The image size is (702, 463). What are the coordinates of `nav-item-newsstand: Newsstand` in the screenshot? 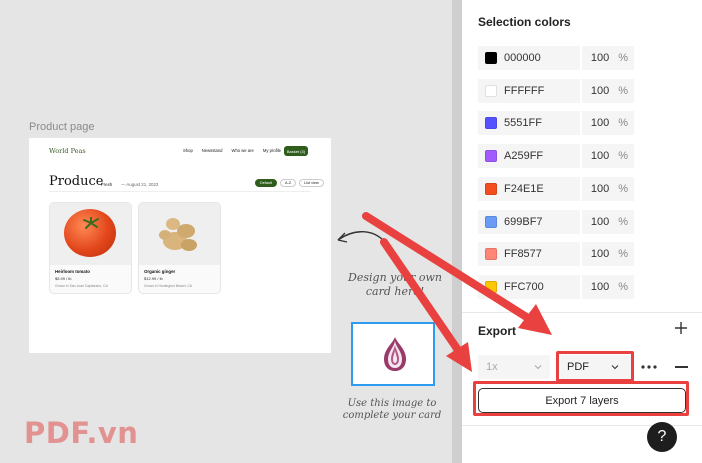 It's located at (212, 150).